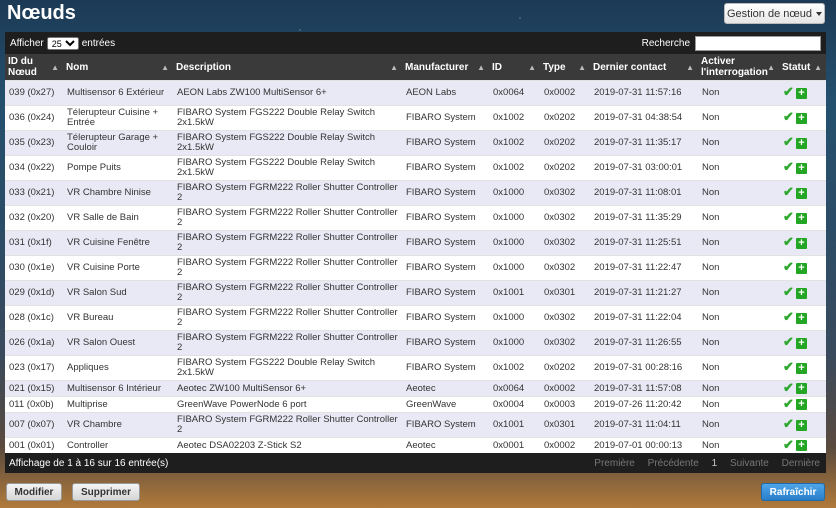 The image size is (836, 508). I want to click on page-last: Dernière, so click(801, 463).